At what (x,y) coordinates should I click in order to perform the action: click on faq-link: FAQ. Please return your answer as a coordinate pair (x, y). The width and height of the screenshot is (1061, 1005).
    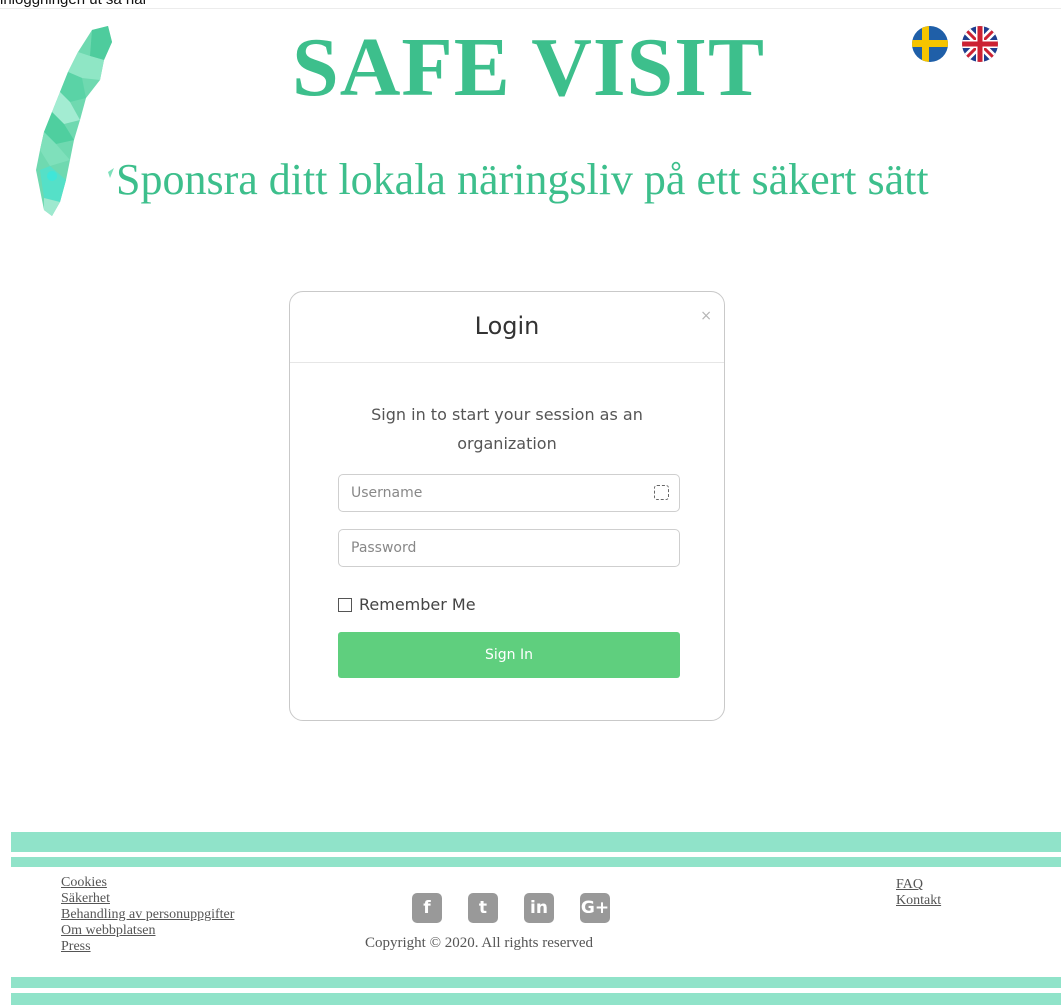
    Looking at the image, I should click on (918, 885).